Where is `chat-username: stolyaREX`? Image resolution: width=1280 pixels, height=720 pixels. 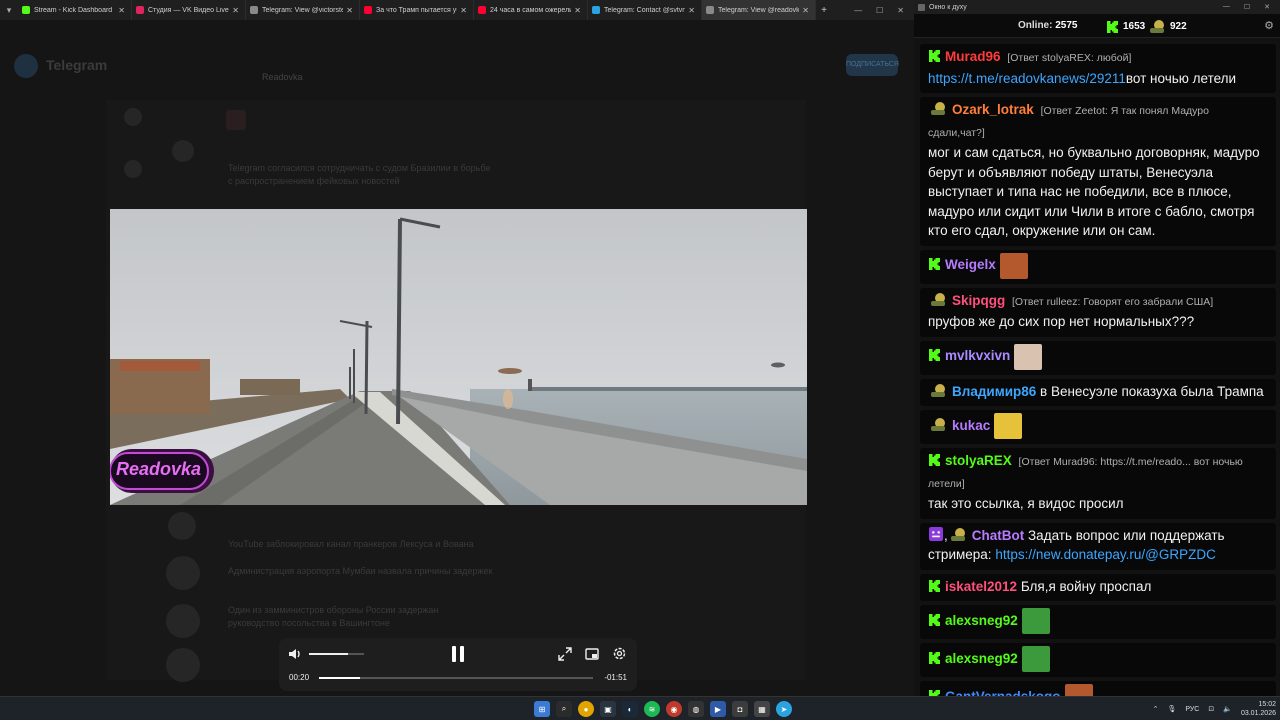 chat-username: stolyaREX is located at coordinates (978, 460).